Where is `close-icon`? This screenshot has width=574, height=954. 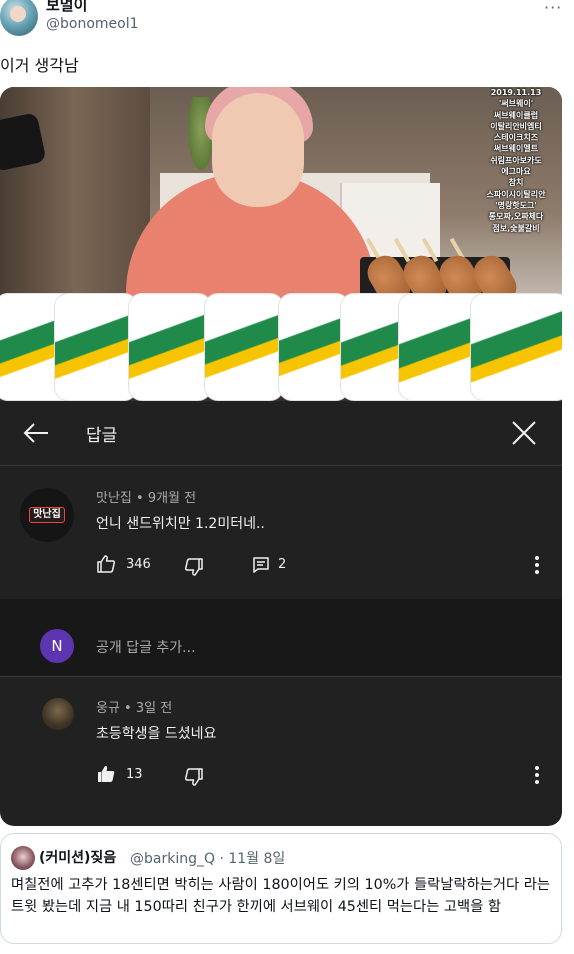
close-icon is located at coordinates (524, 433).